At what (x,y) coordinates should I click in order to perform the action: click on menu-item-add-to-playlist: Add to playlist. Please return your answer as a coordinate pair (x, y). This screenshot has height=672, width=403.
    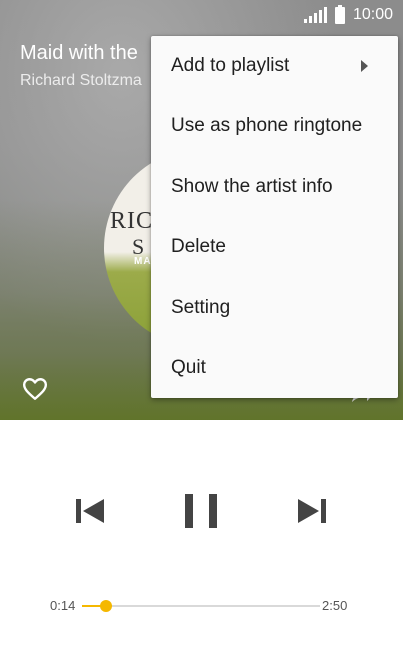
    Looking at the image, I should click on (274, 66).